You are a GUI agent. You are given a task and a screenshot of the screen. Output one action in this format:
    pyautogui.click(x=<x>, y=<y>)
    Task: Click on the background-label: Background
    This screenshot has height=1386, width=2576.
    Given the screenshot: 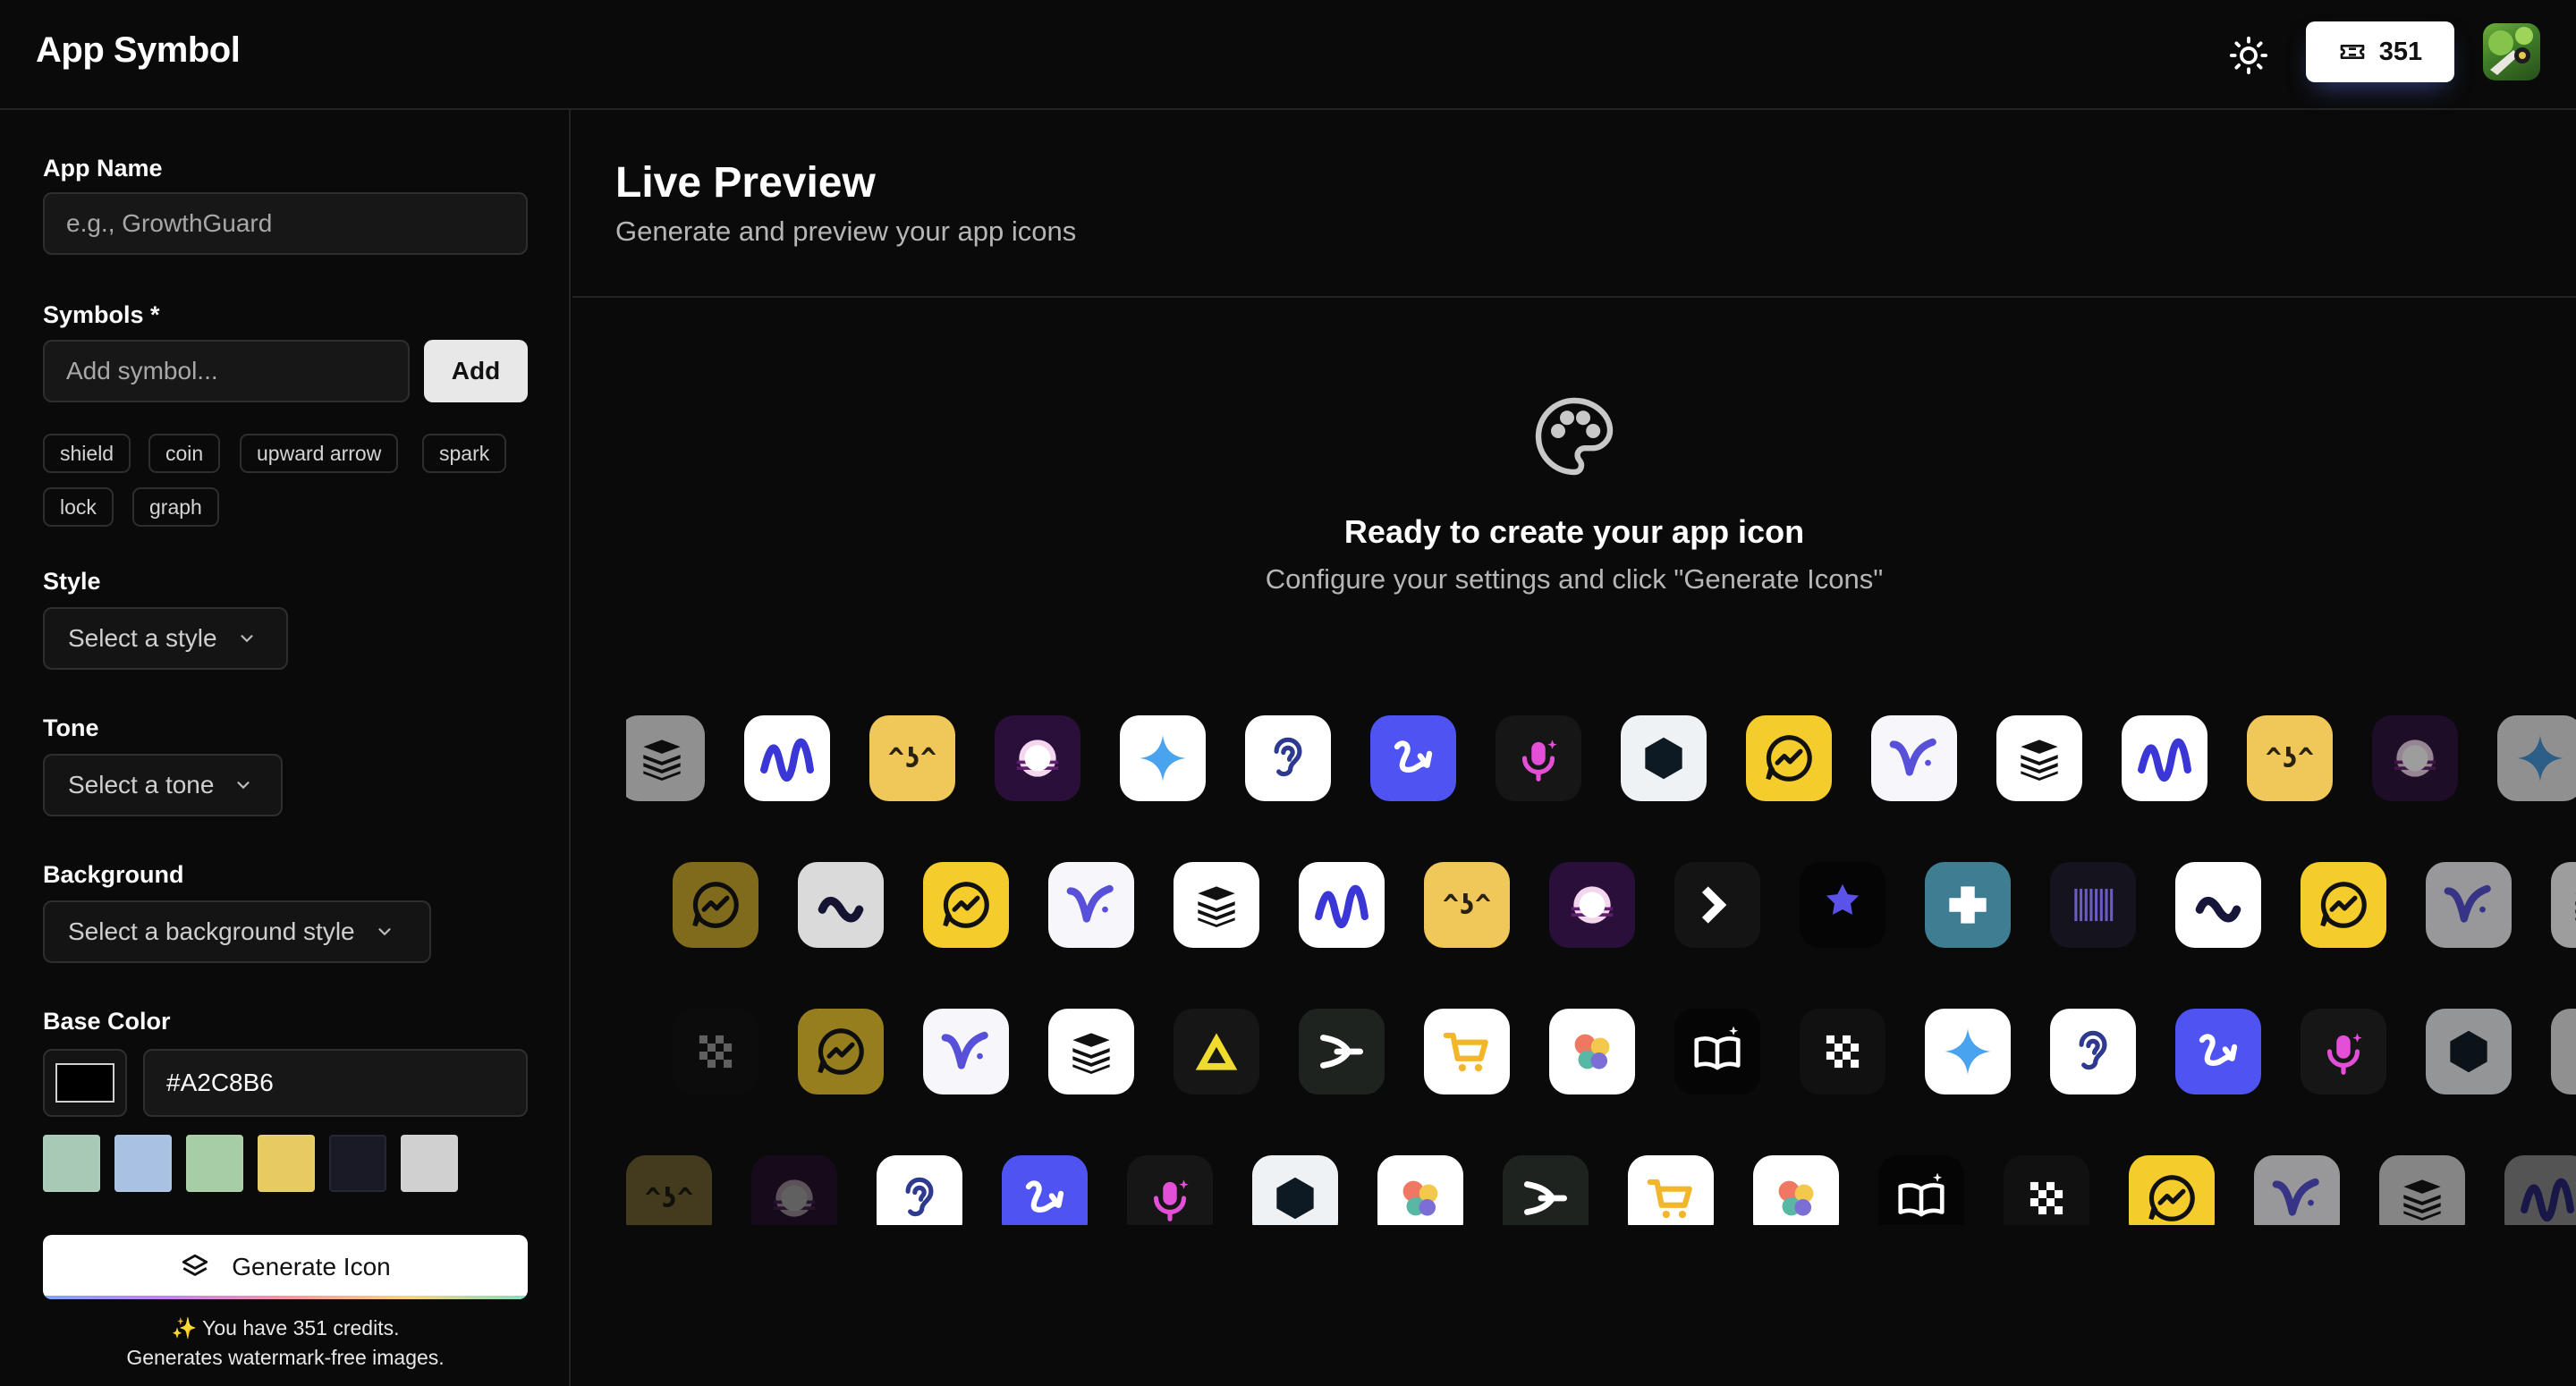 What is the action you would take?
    pyautogui.click(x=113, y=874)
    